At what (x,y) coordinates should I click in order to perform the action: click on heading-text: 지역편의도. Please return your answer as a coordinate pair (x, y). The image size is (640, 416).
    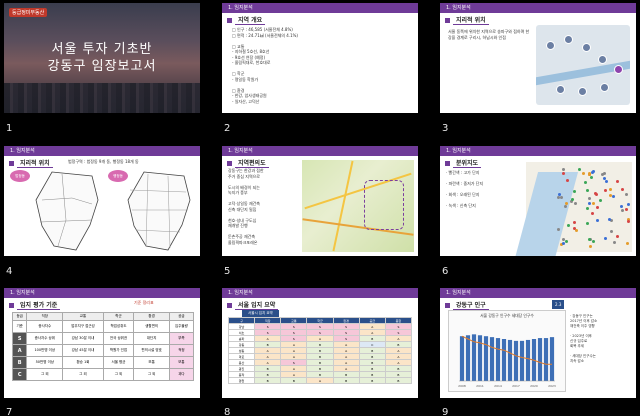
    Looking at the image, I should click on (252, 163).